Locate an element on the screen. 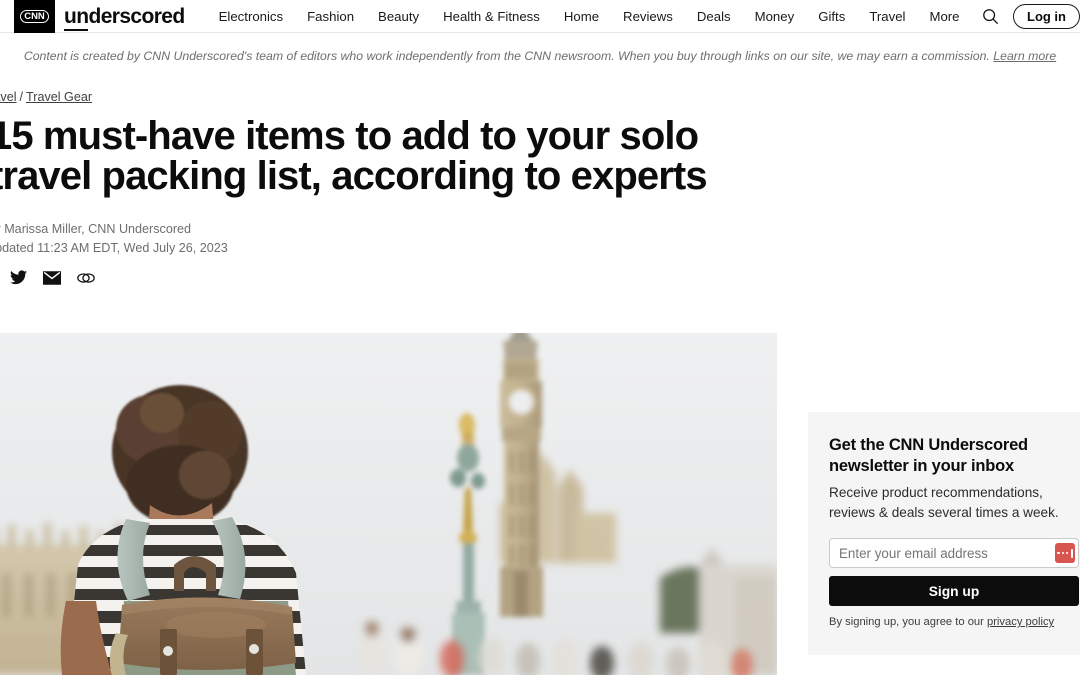 Image resolution: width=1080 pixels, height=675 pixels. nav-item-deals: Deals is located at coordinates (714, 16).